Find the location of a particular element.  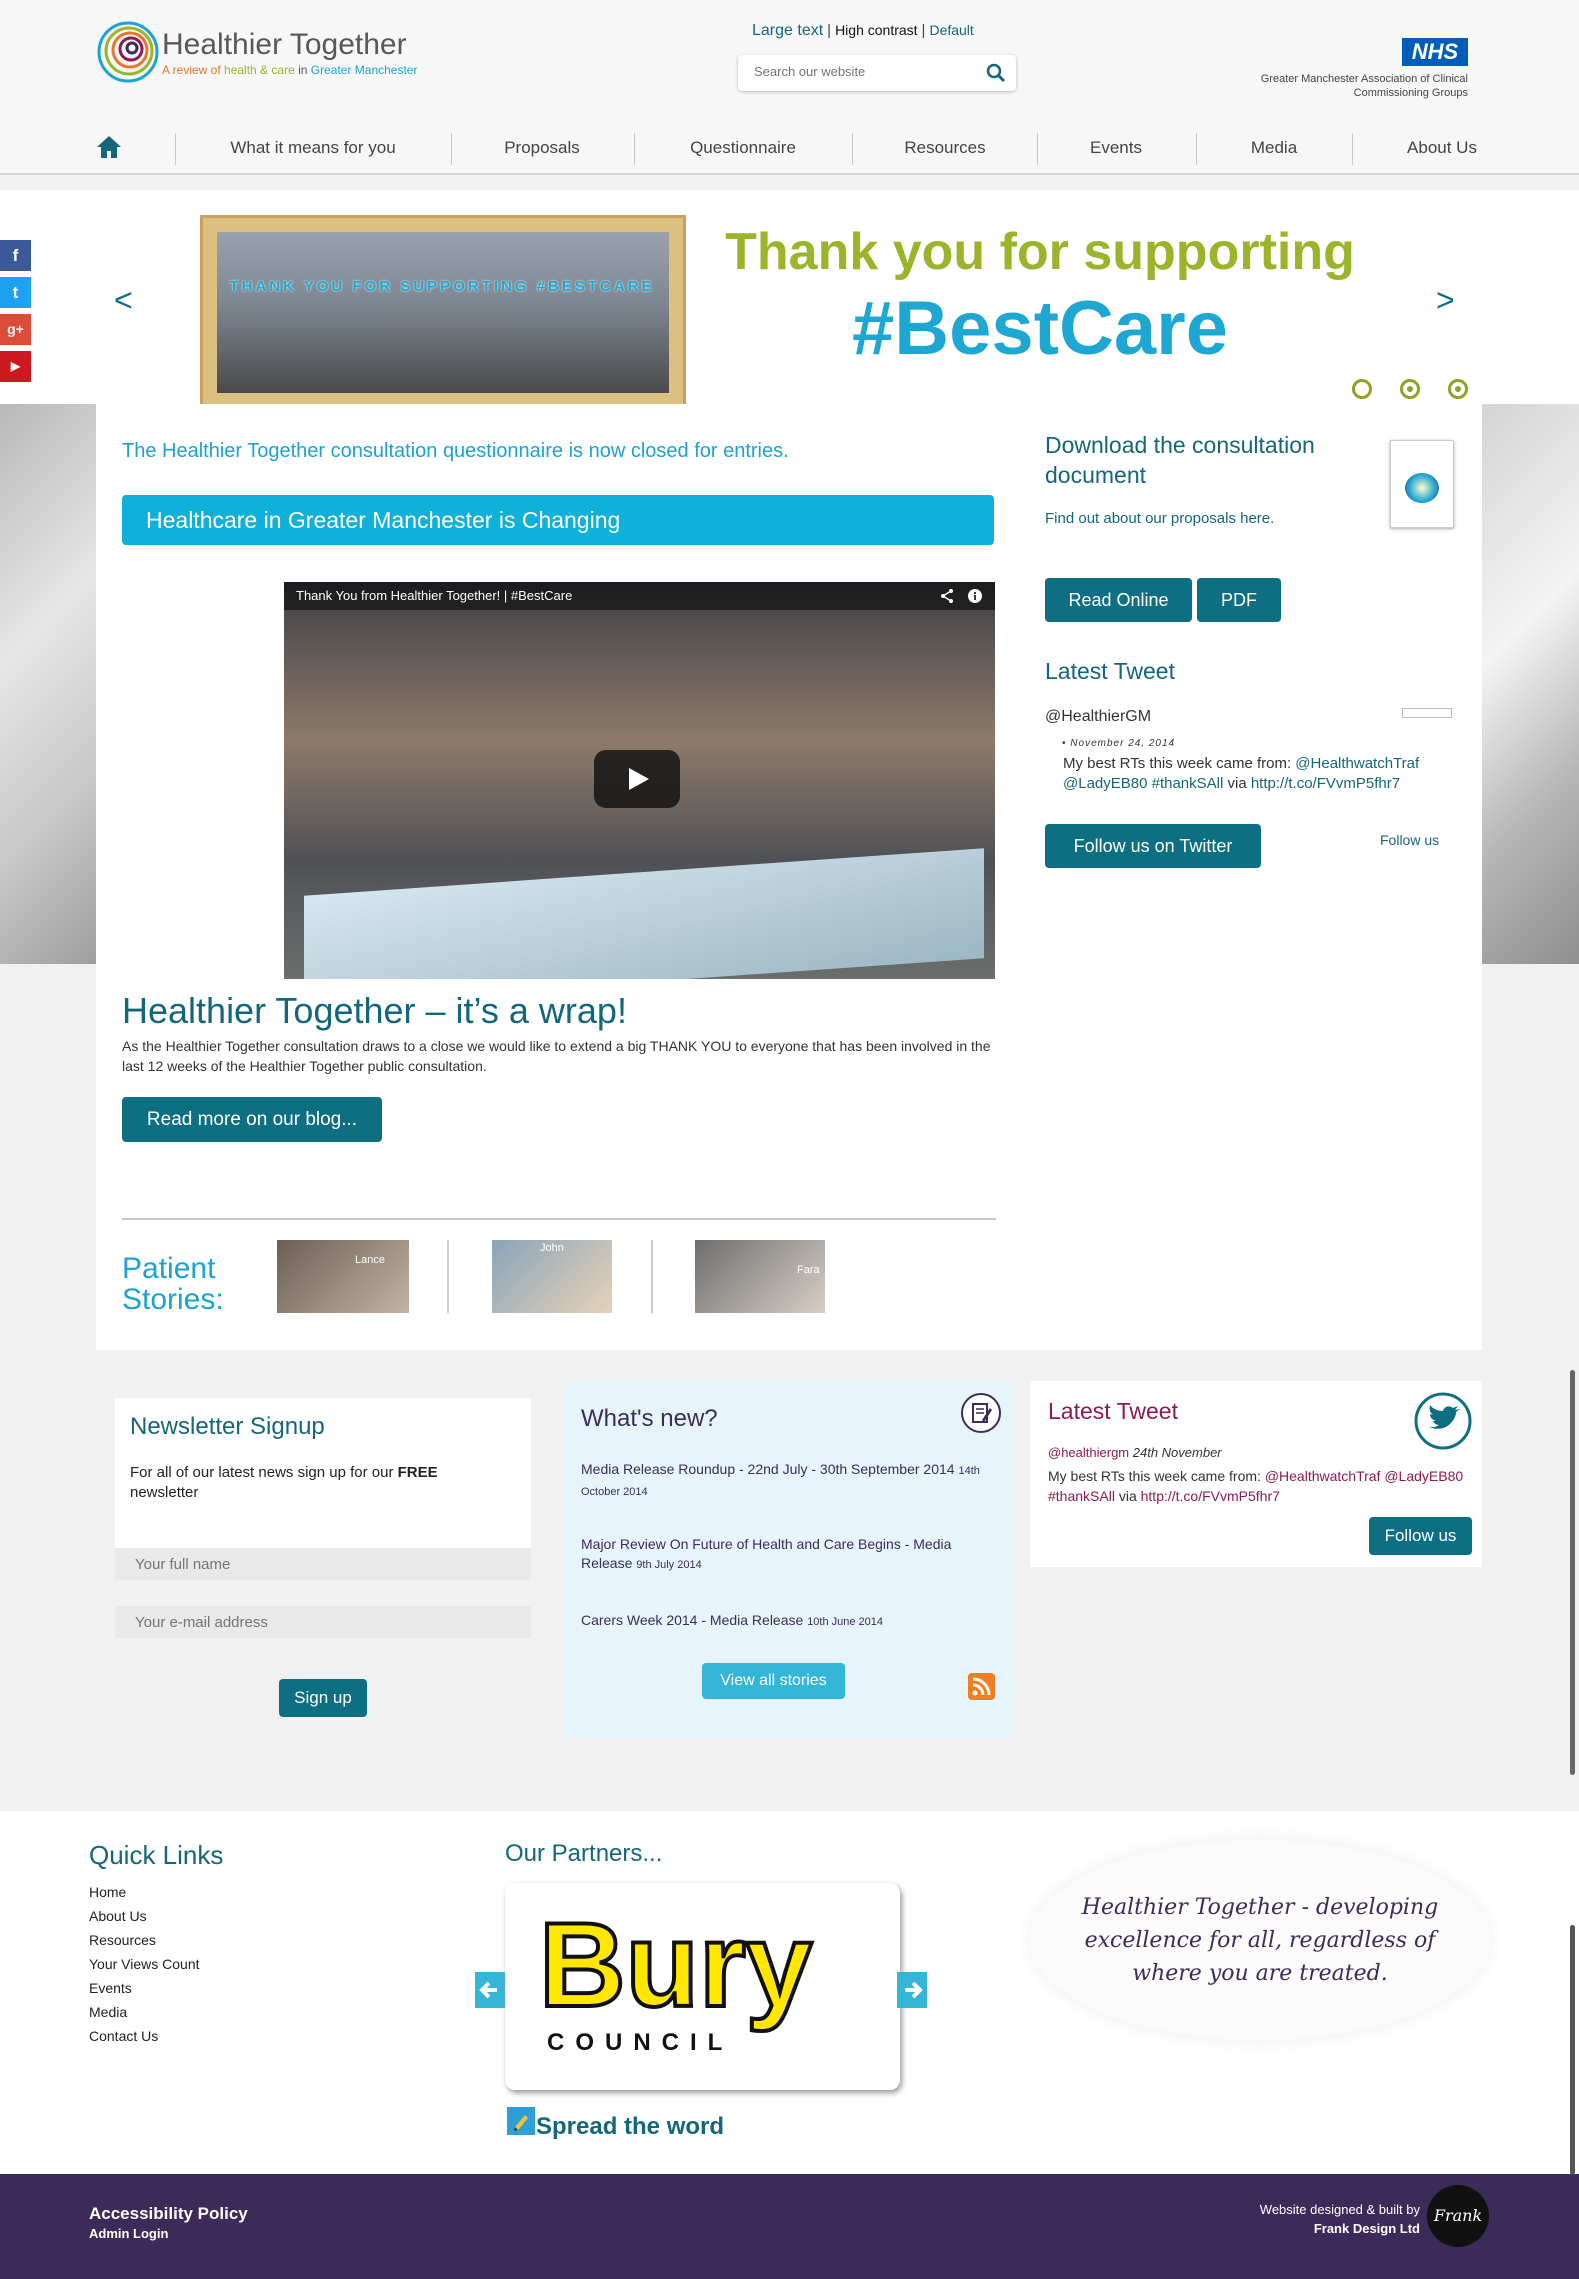

quick-link-contact: Contact Us is located at coordinates (123, 2036).